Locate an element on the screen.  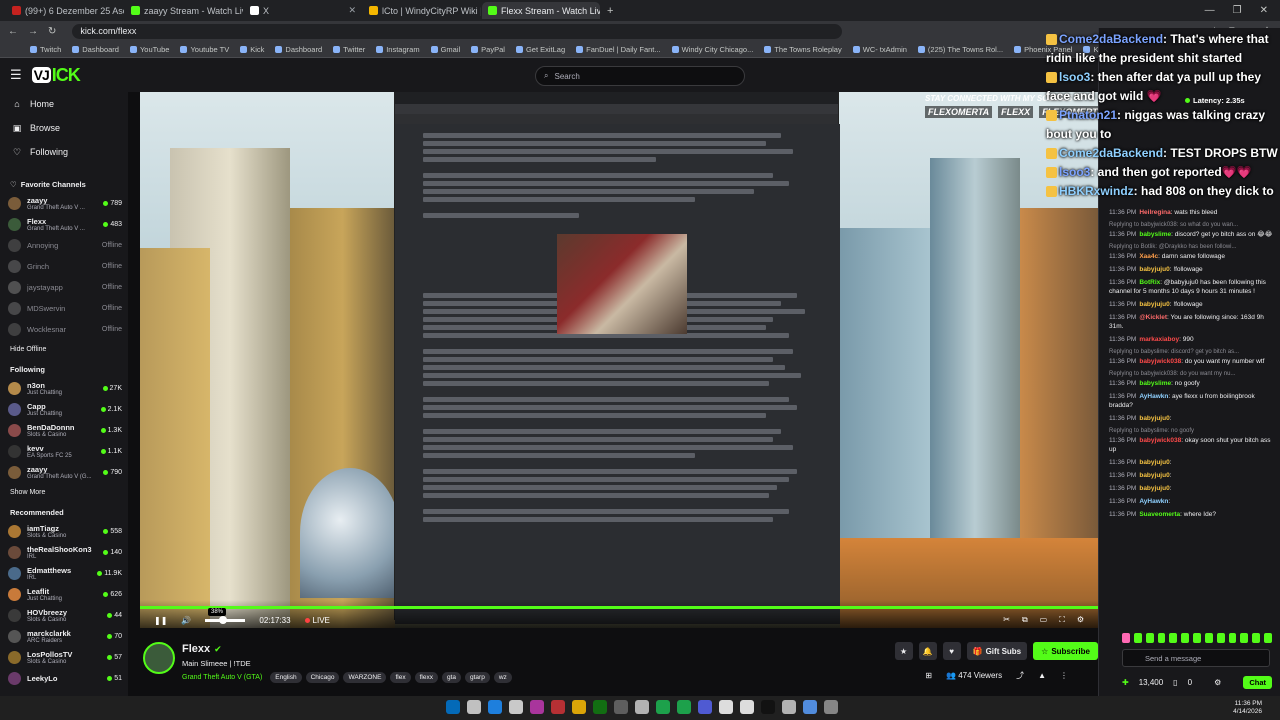
sidebar-channel: iamTiagz Slots & Casino 558 is located at coordinates (64, 531).